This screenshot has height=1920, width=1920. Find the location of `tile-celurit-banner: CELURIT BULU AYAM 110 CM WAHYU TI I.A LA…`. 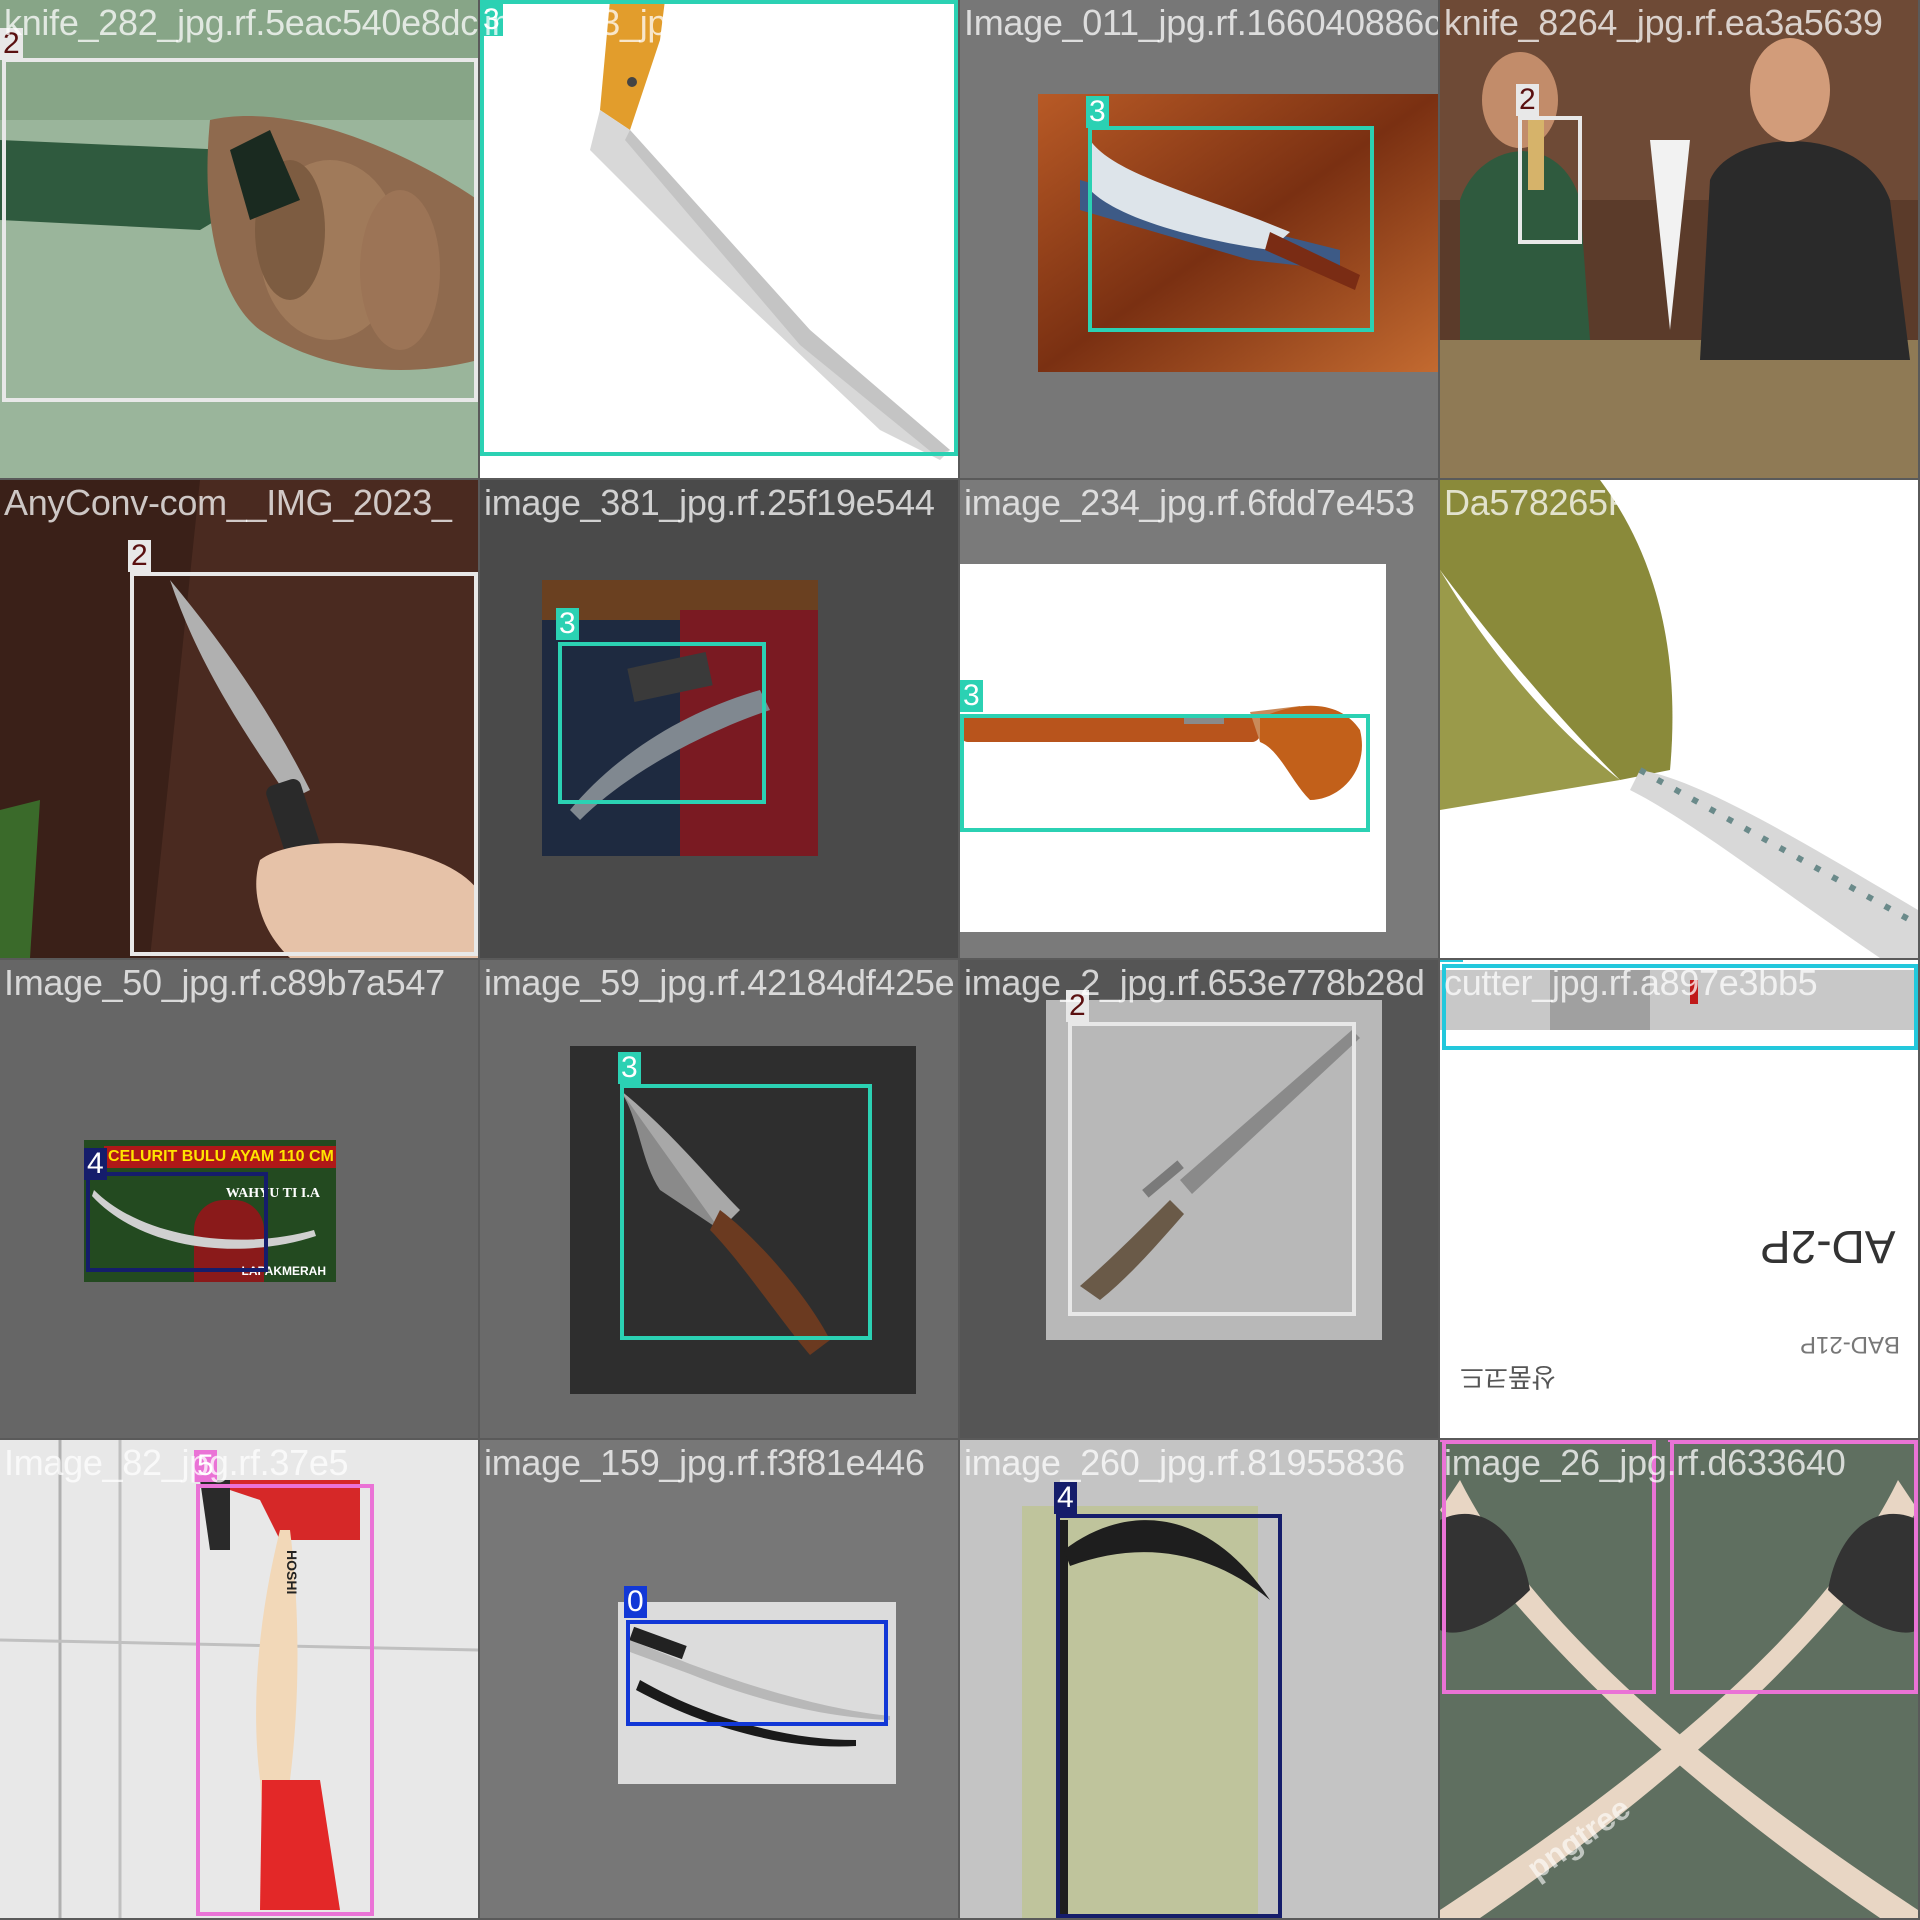

tile-celurit-banner: CELURIT BULU AYAM 110 CM WAHYU TI I.A LA… is located at coordinates (239, 1199).